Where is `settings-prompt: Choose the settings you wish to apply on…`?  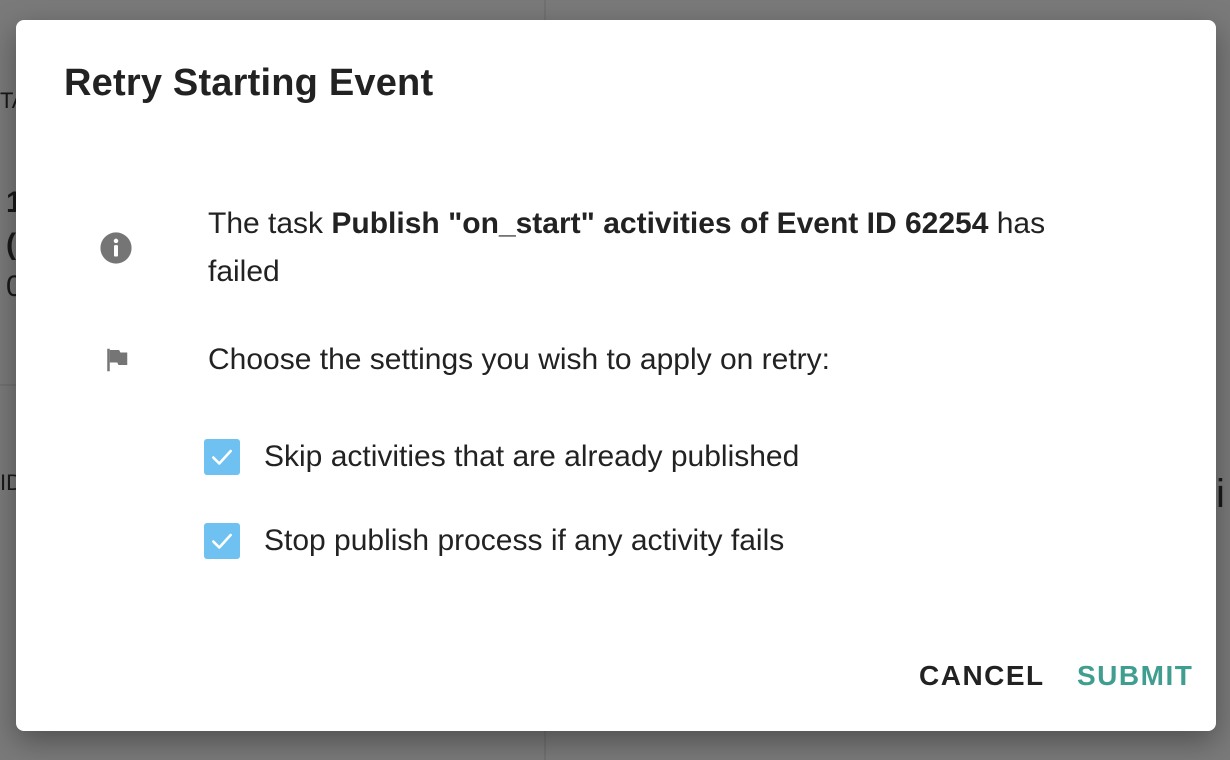
settings-prompt: Choose the settings you wish to apply on… is located at coordinates (519, 359).